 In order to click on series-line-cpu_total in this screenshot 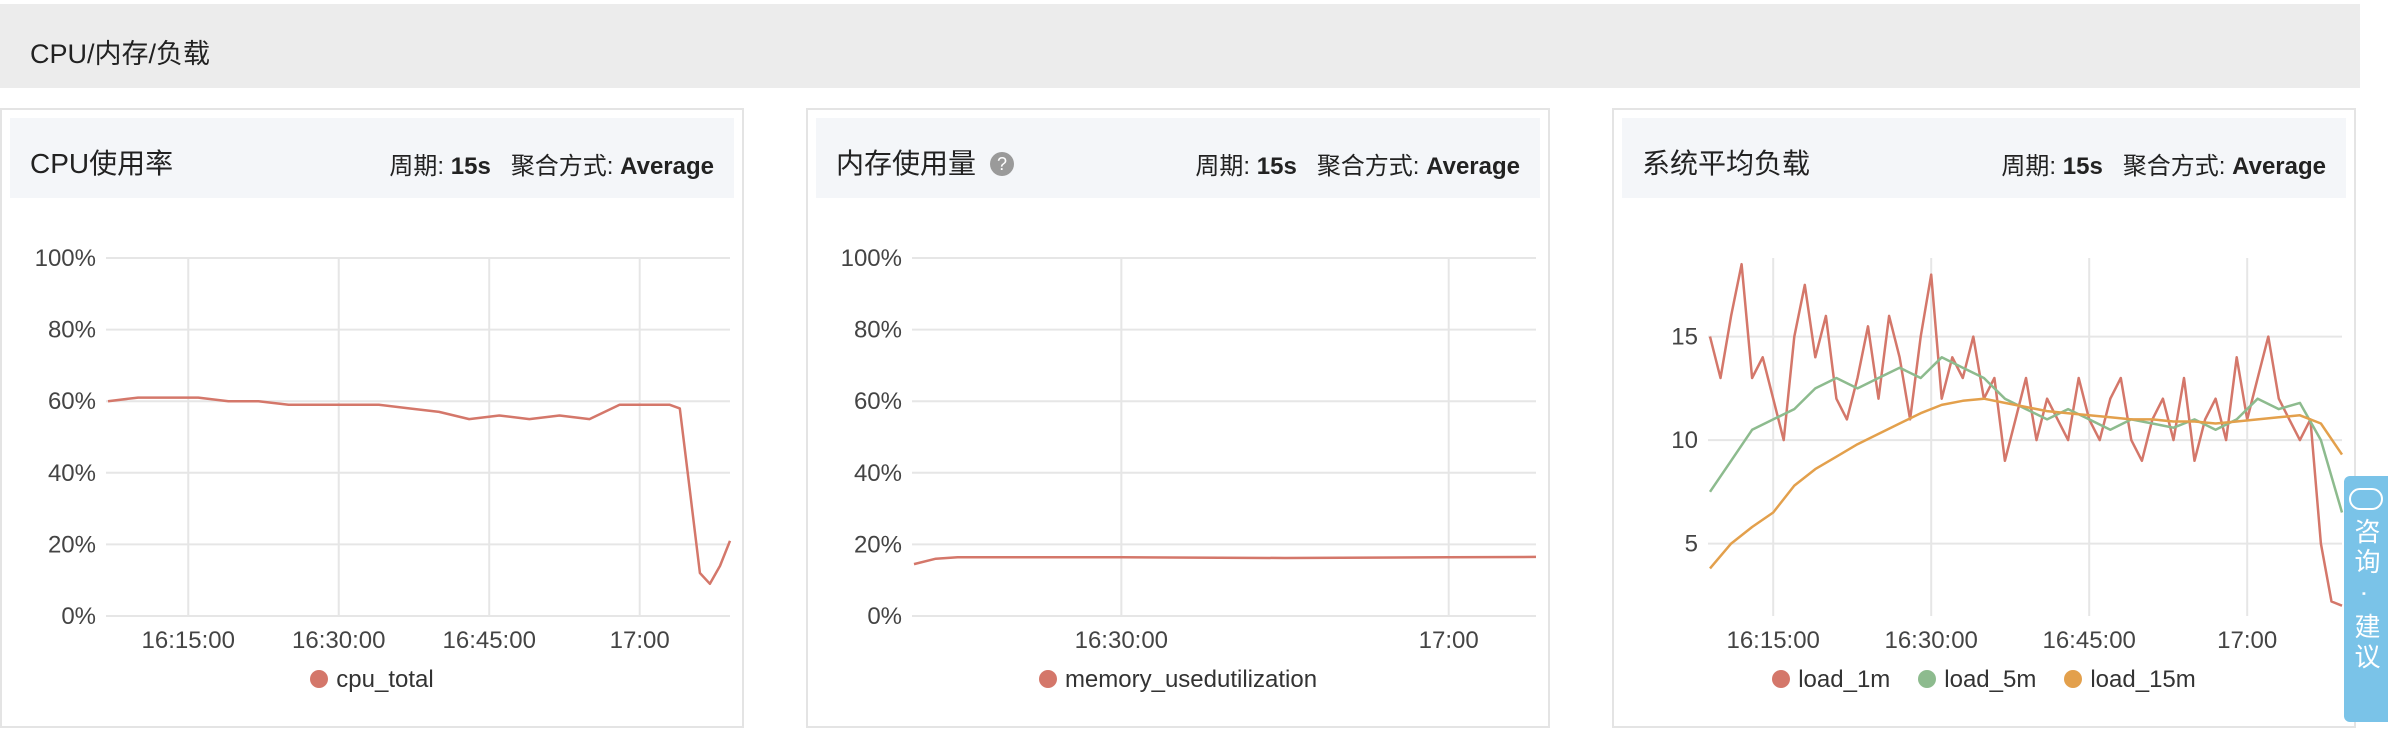, I will do `click(419, 491)`.